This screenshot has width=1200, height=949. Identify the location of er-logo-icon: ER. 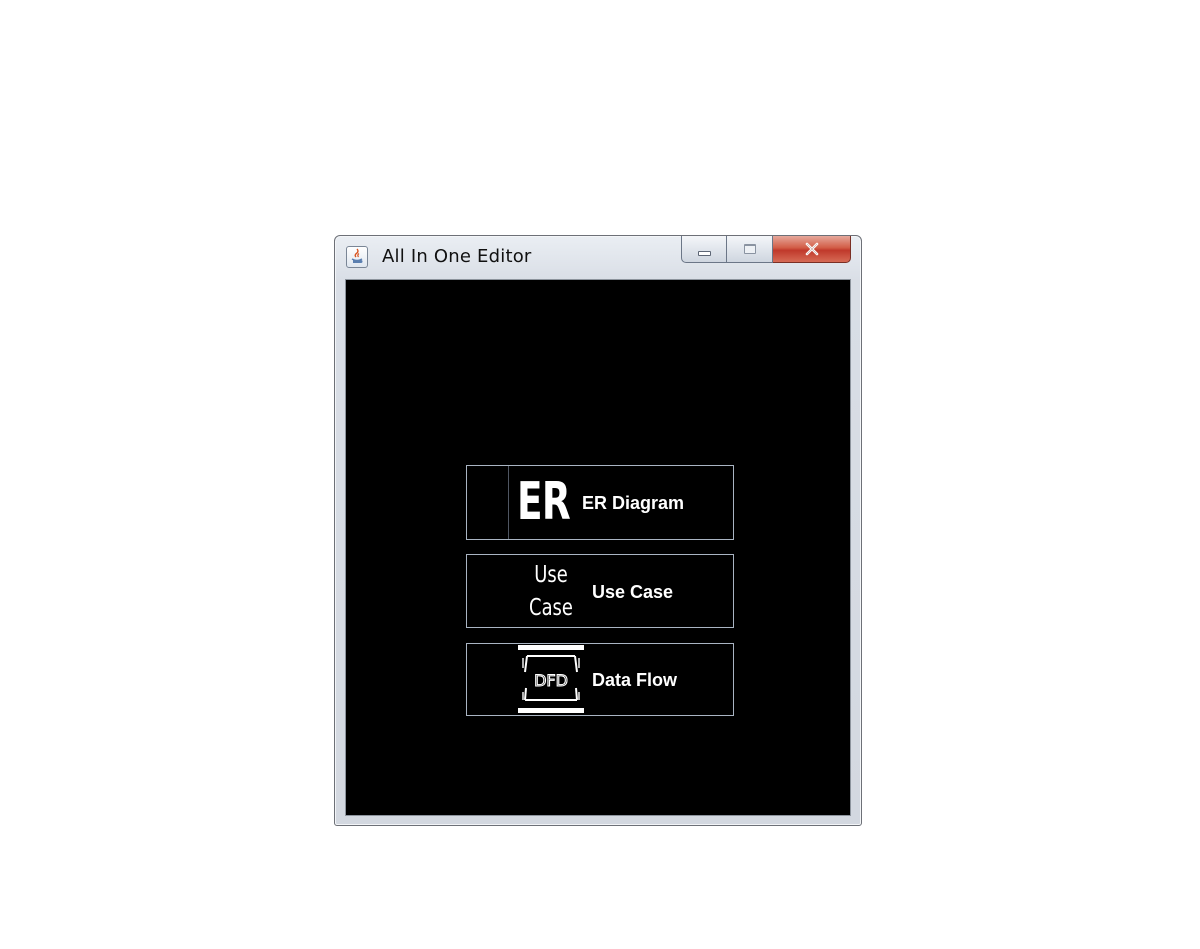
(544, 502).